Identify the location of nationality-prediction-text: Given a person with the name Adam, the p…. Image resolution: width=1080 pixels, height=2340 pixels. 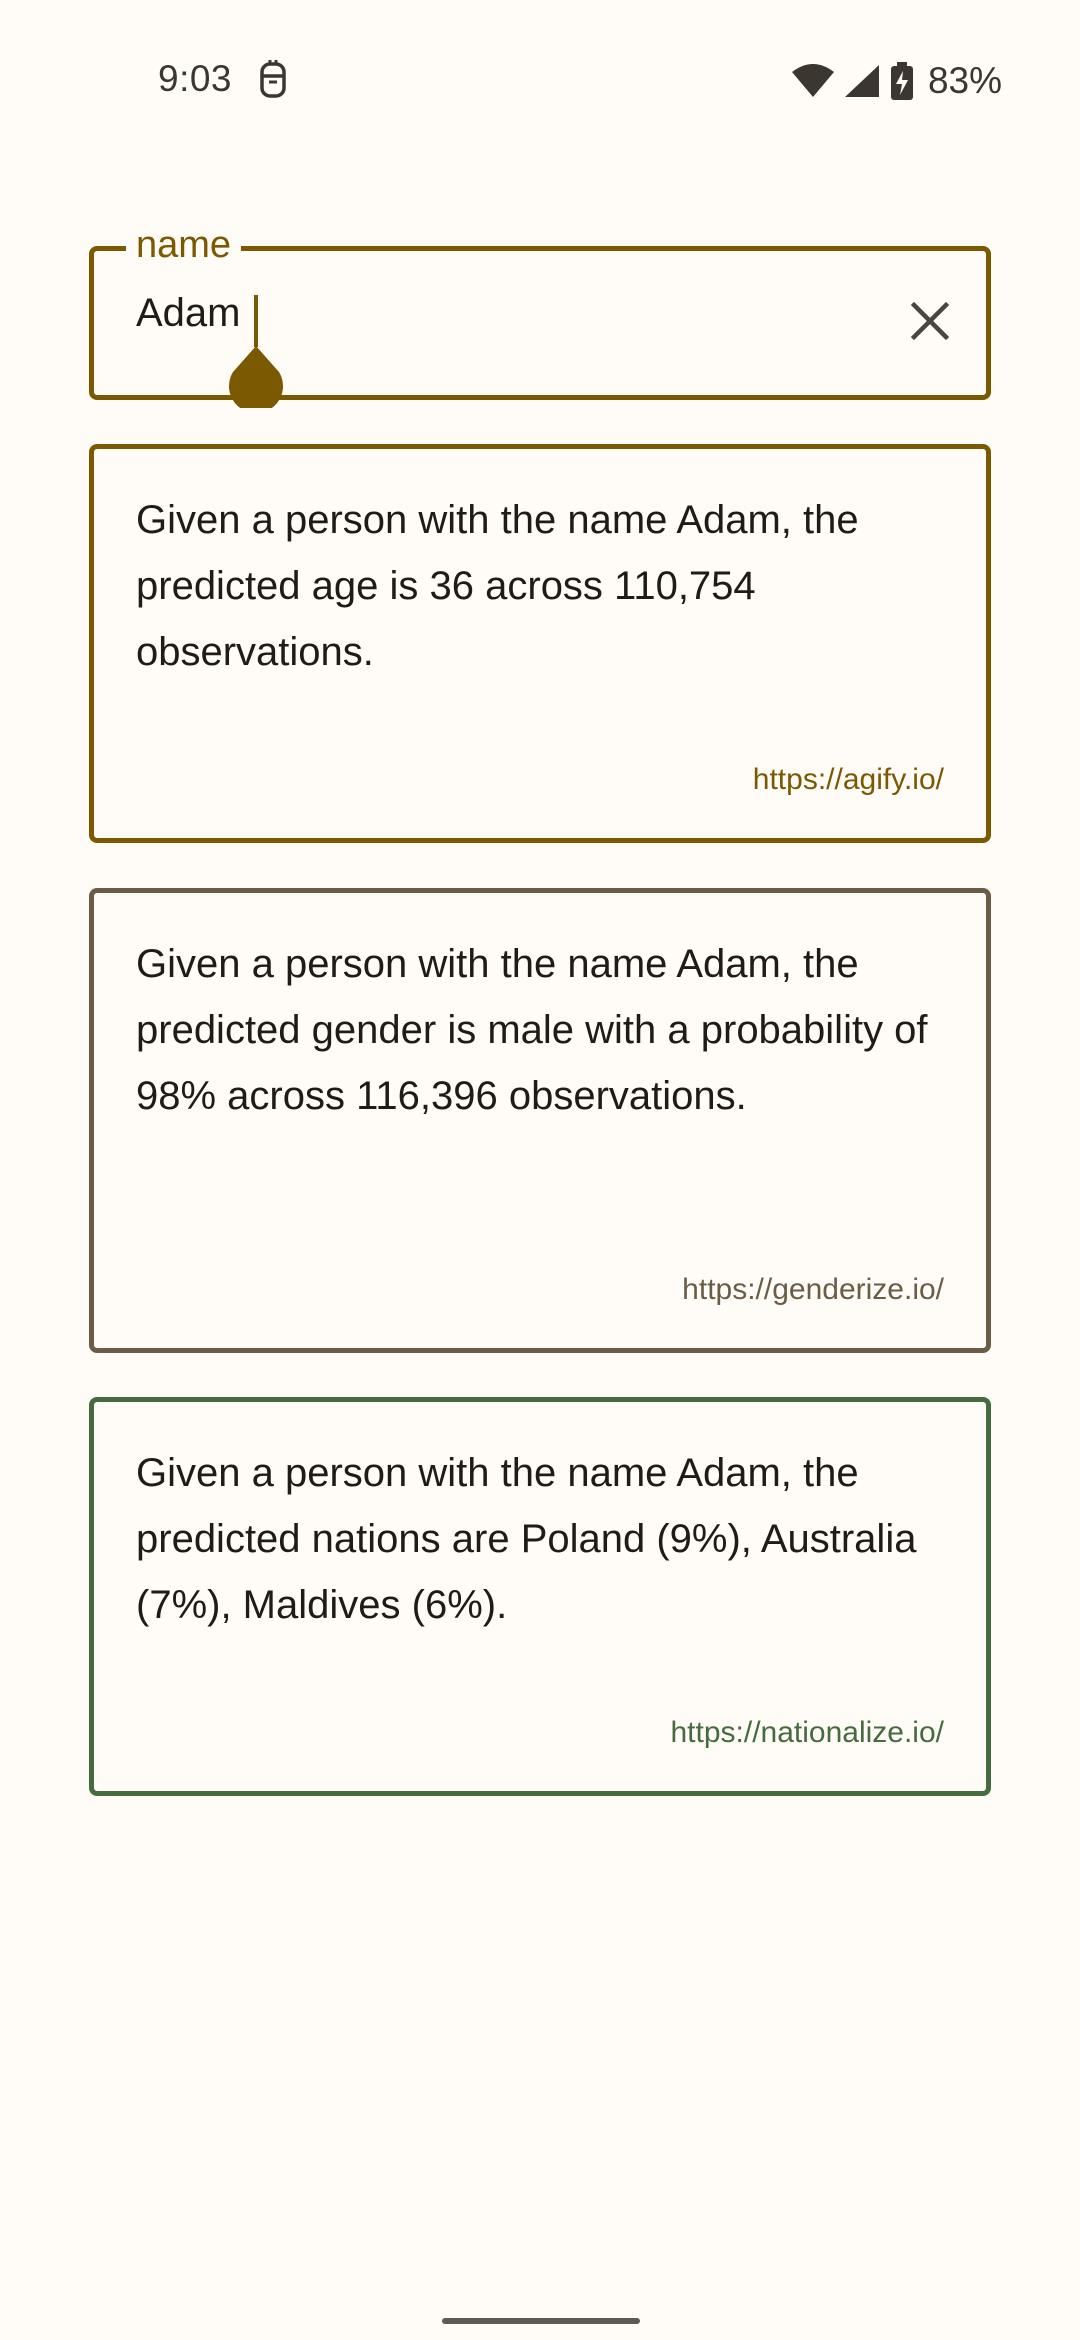
(526, 1539).